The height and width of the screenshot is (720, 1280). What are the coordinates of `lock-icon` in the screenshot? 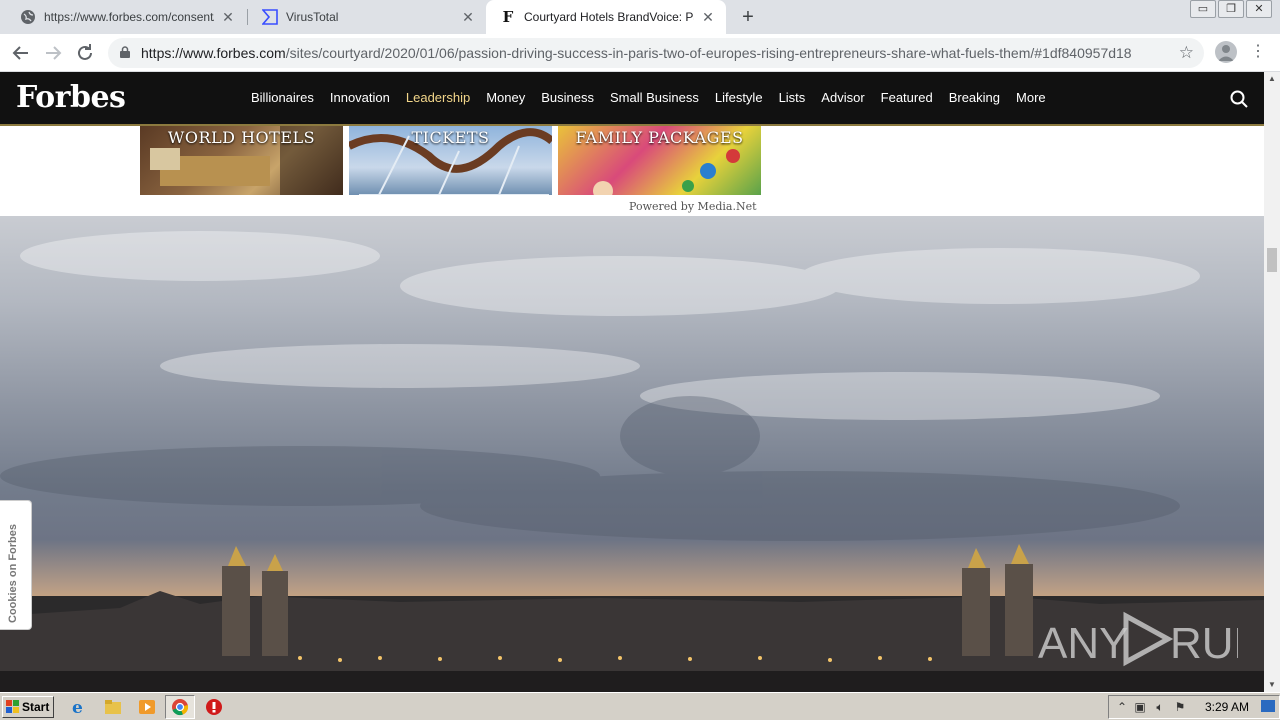 It's located at (125, 52).